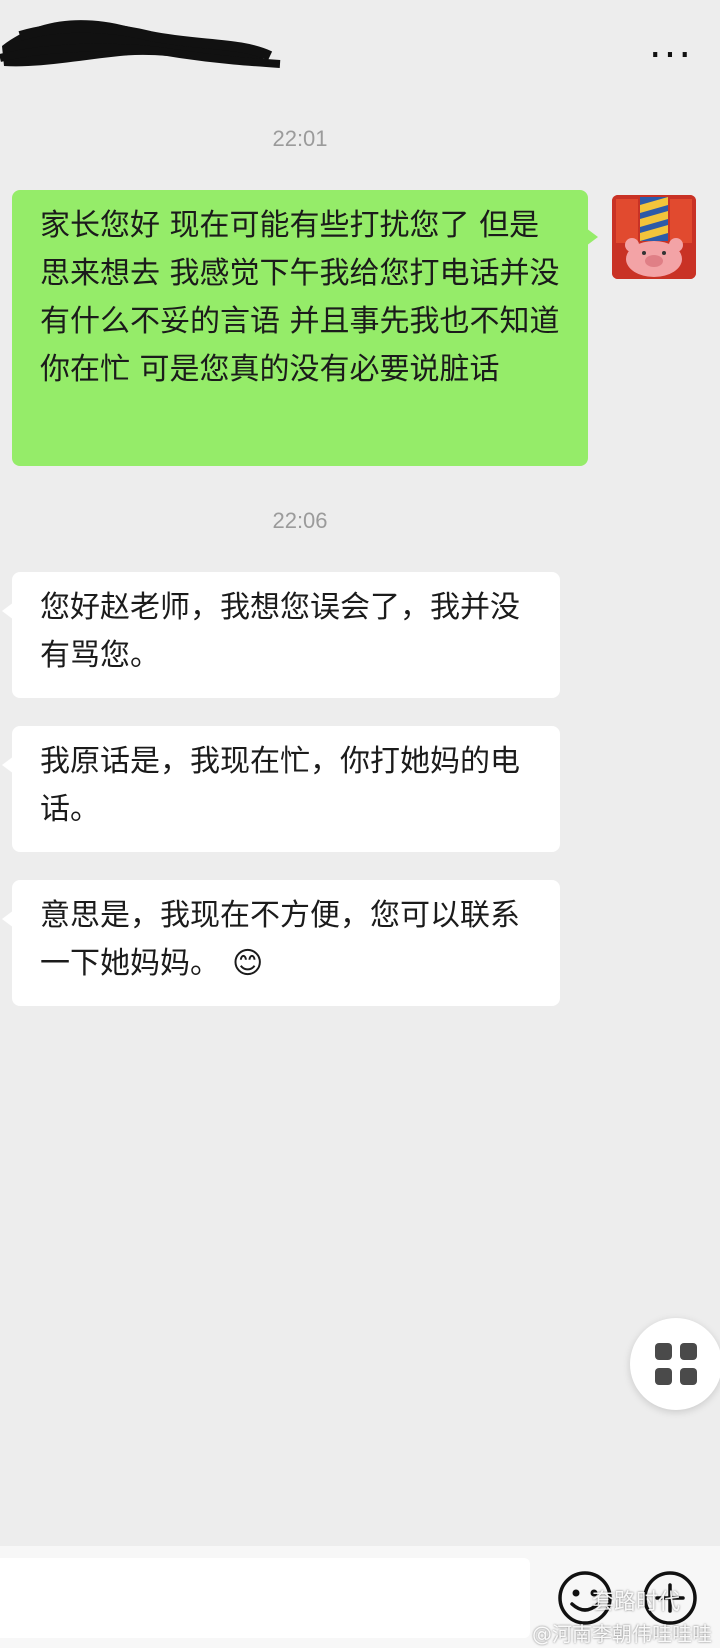  I want to click on message-timestamp: 22:06, so click(300, 520).